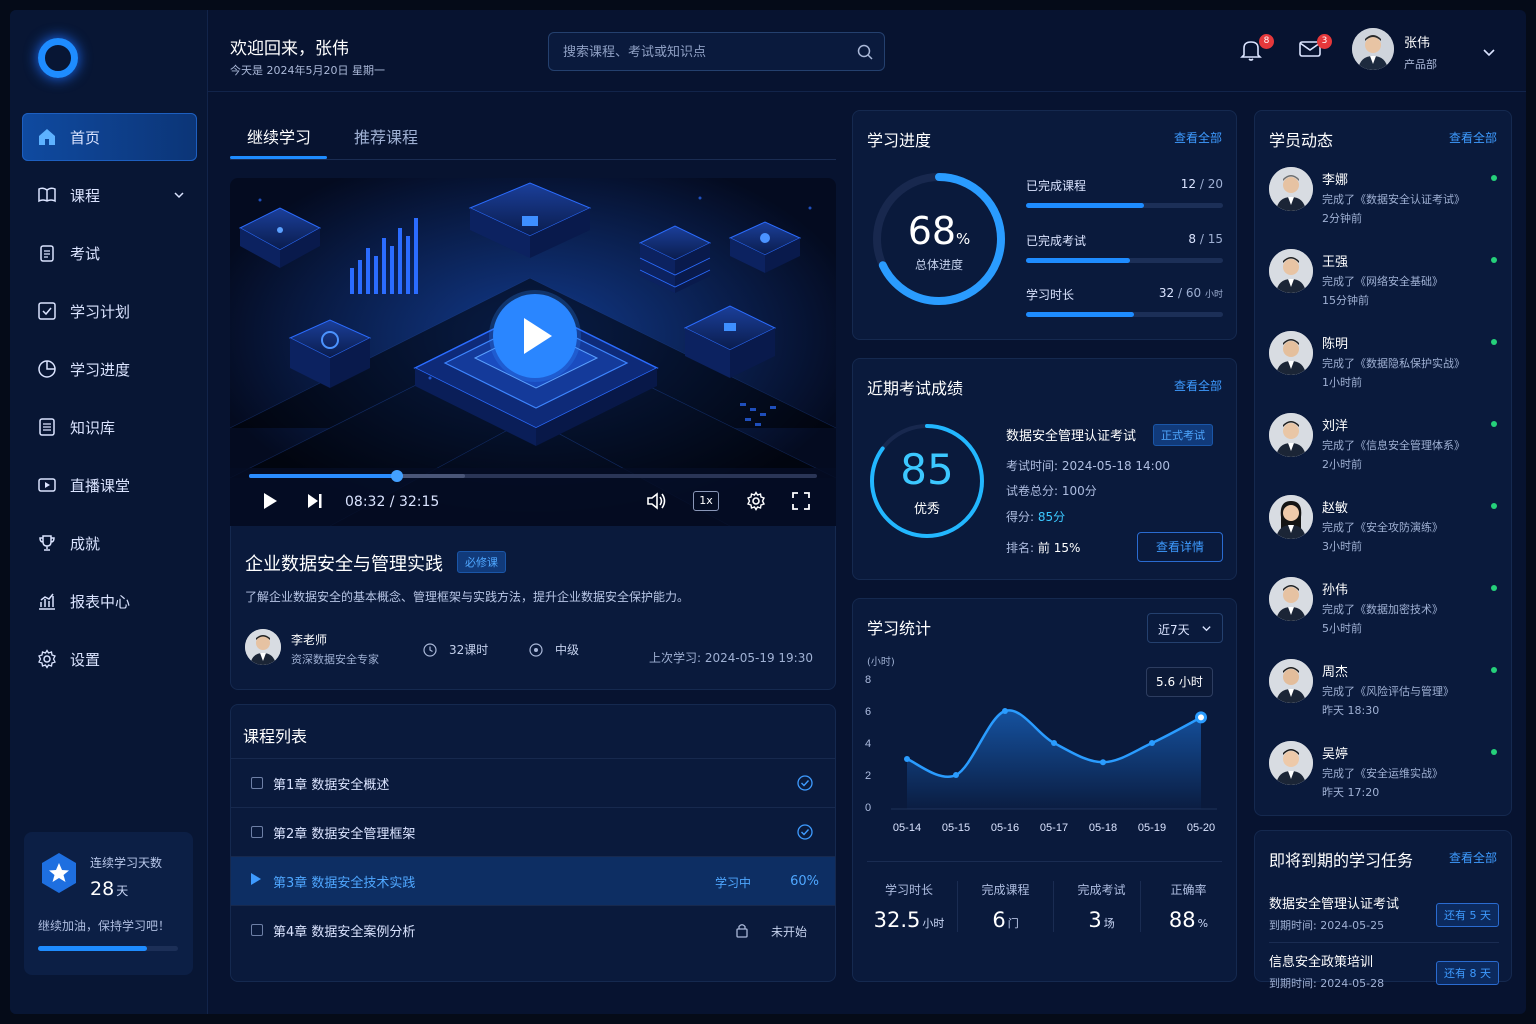 The width and height of the screenshot is (1536, 1024). I want to click on speed-button: 1x, so click(706, 501).